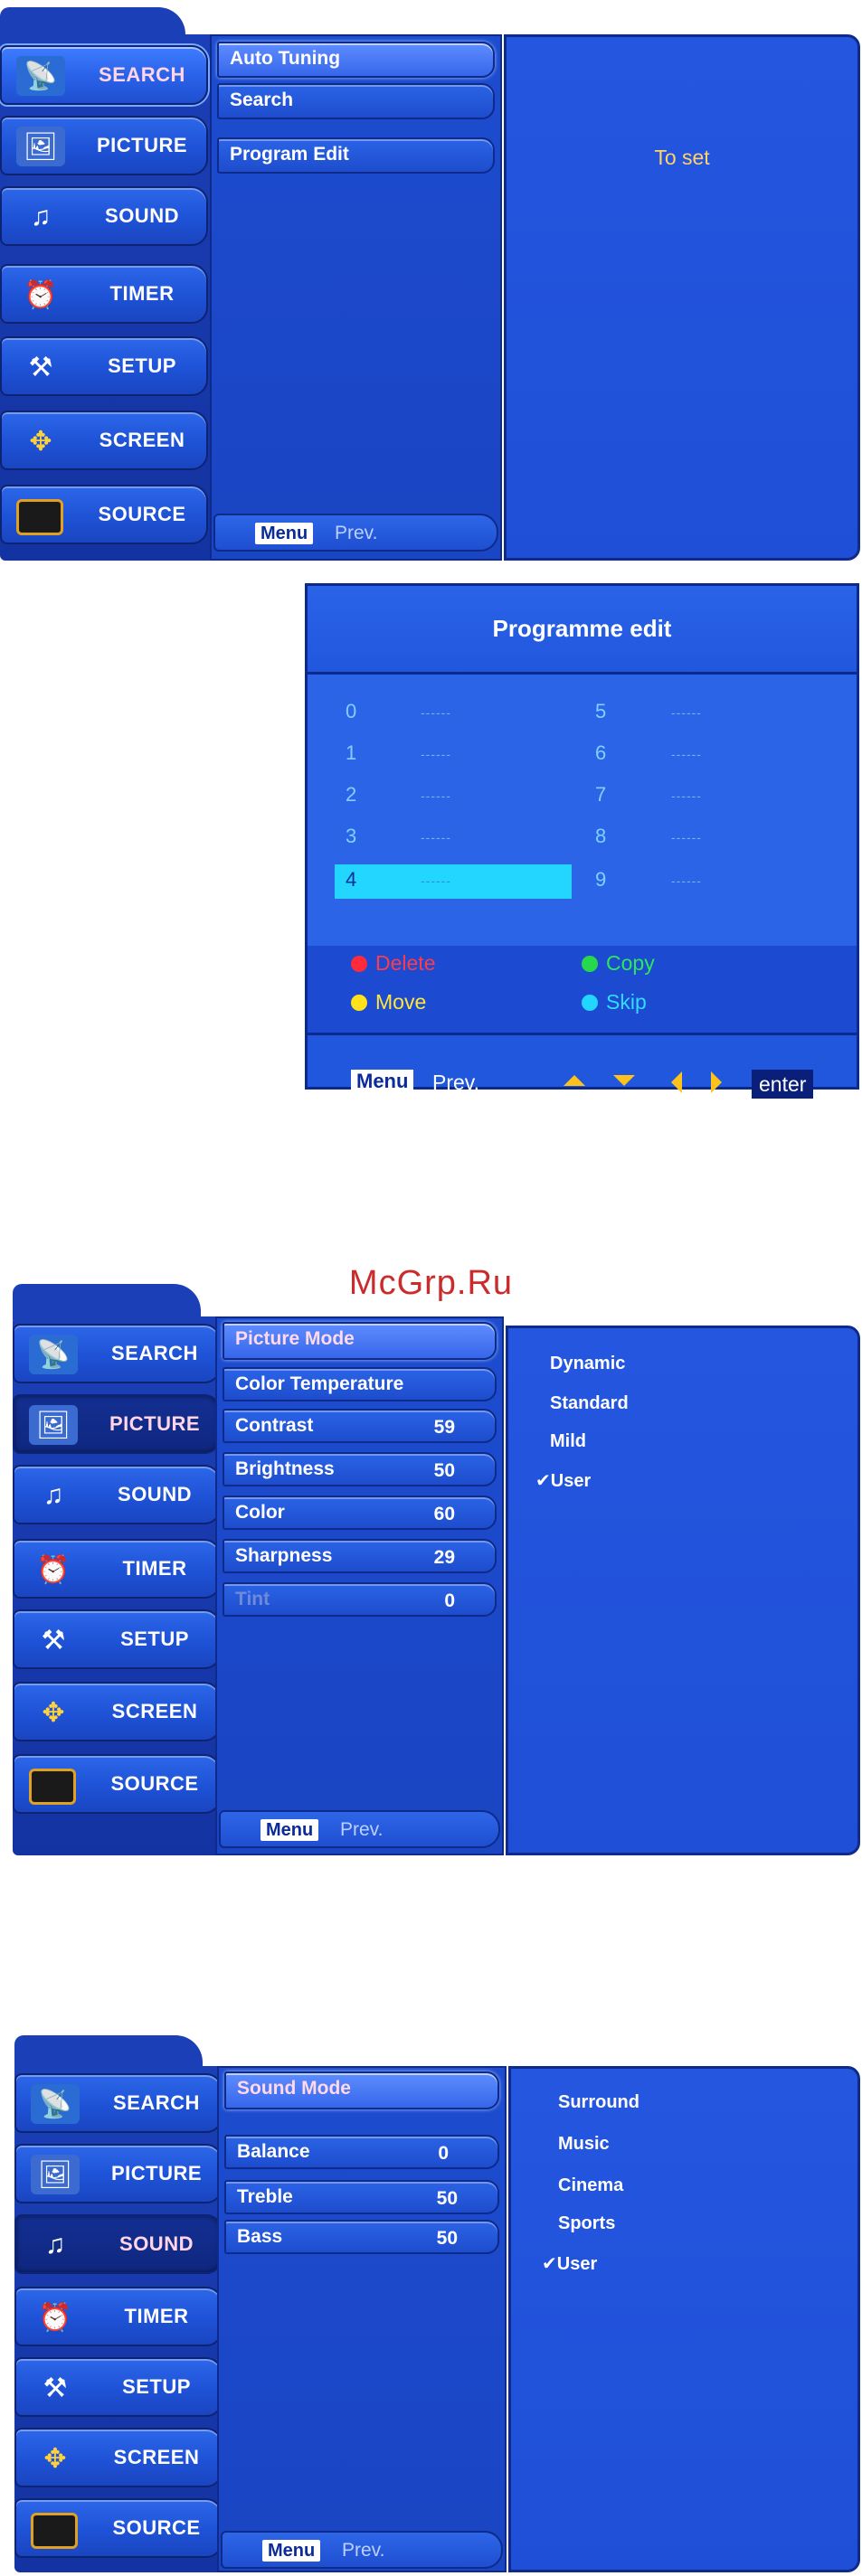 Image resolution: width=862 pixels, height=2576 pixels. What do you see at coordinates (574, 1080) in the screenshot?
I see `arrow-up-icon` at bounding box center [574, 1080].